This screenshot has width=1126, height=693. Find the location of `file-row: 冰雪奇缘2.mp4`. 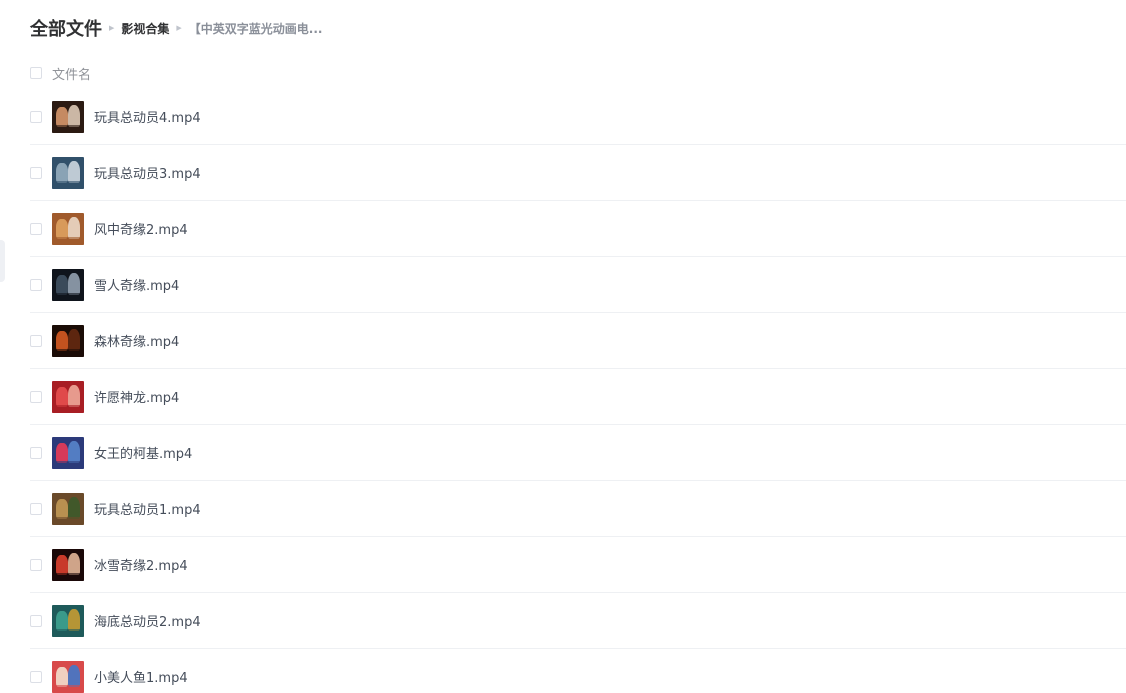

file-row: 冰雪奇缘2.mp4 is located at coordinates (578, 565).